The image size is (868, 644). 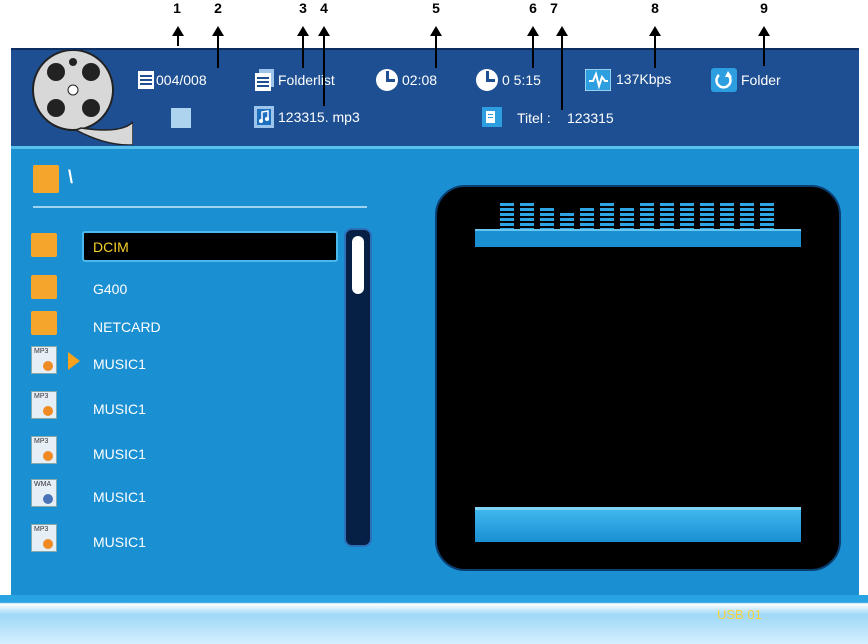 I want to click on scrollbar-track, so click(x=358, y=387).